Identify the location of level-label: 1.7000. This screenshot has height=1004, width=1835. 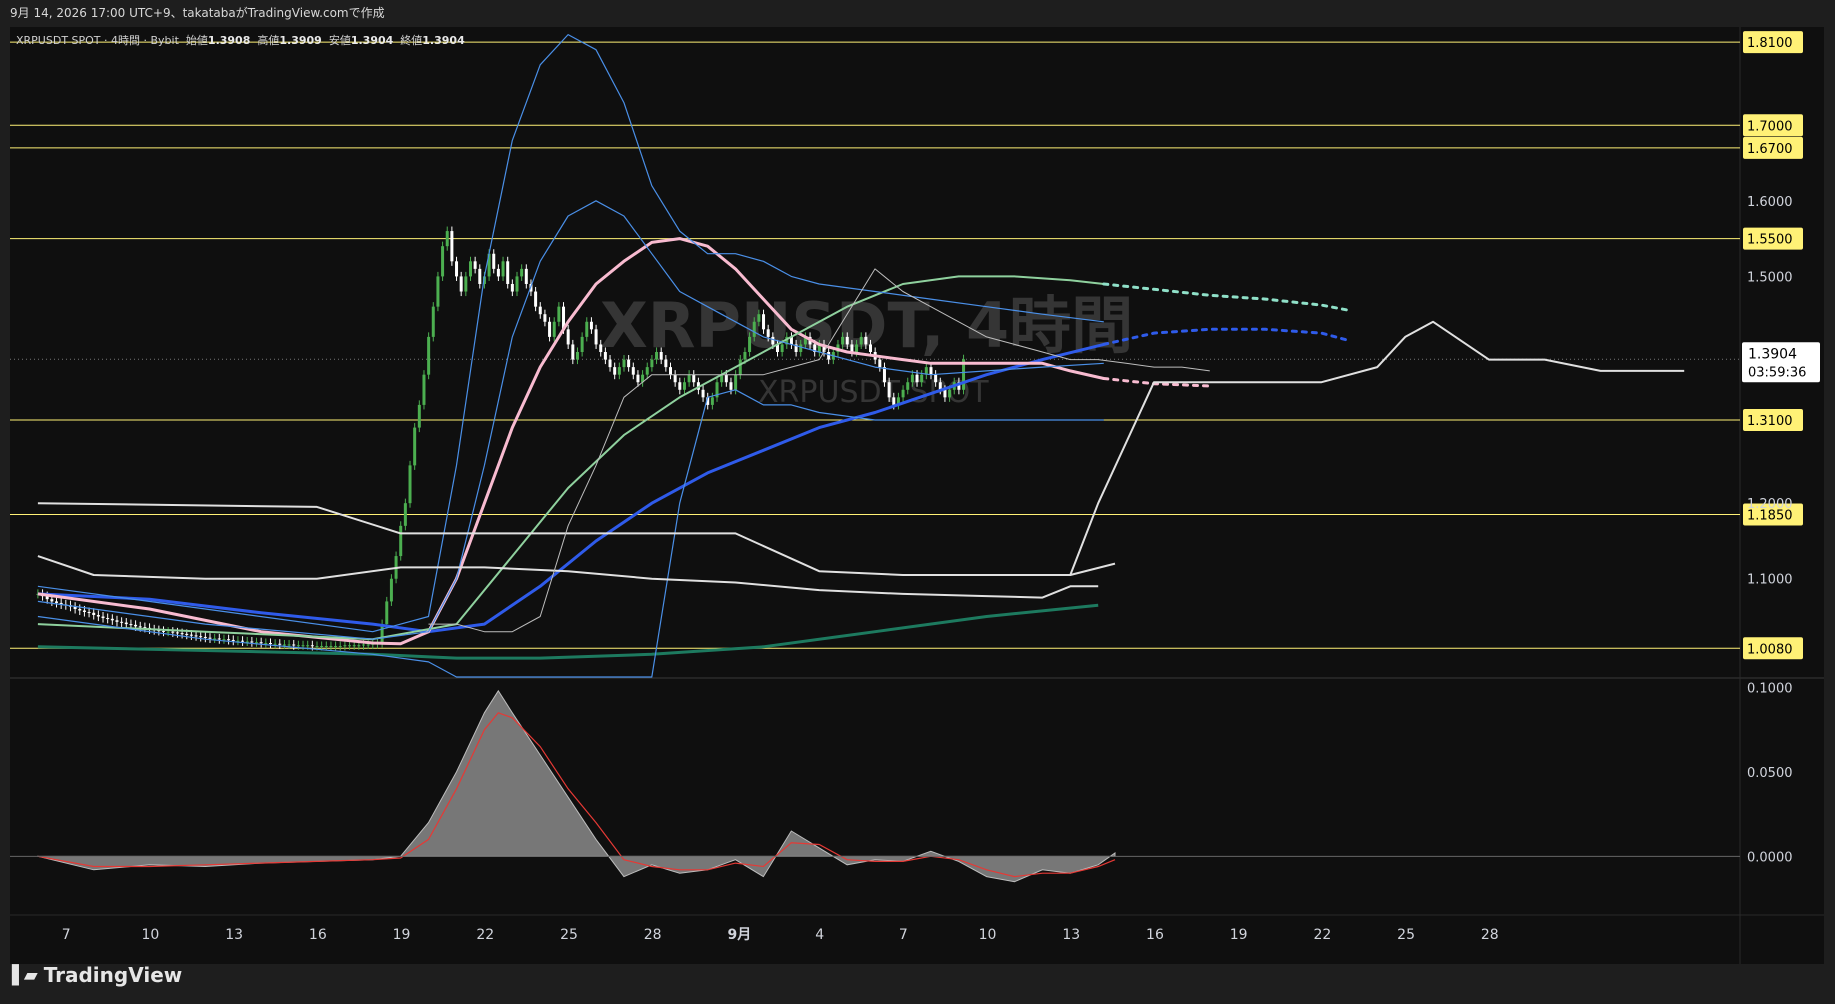
(1770, 126).